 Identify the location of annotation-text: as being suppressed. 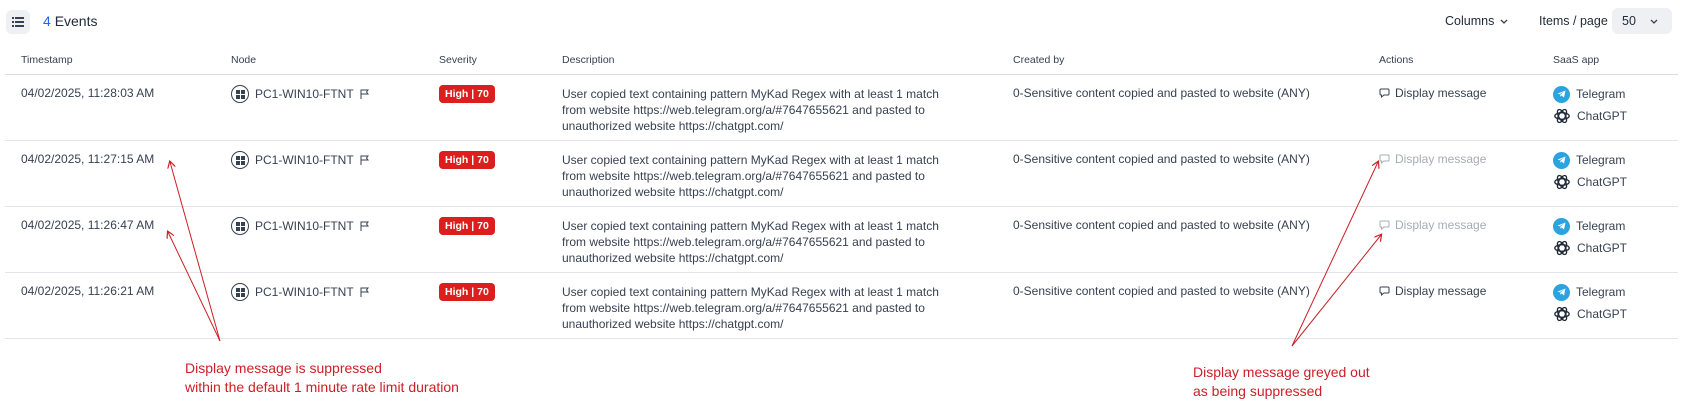
(1258, 391).